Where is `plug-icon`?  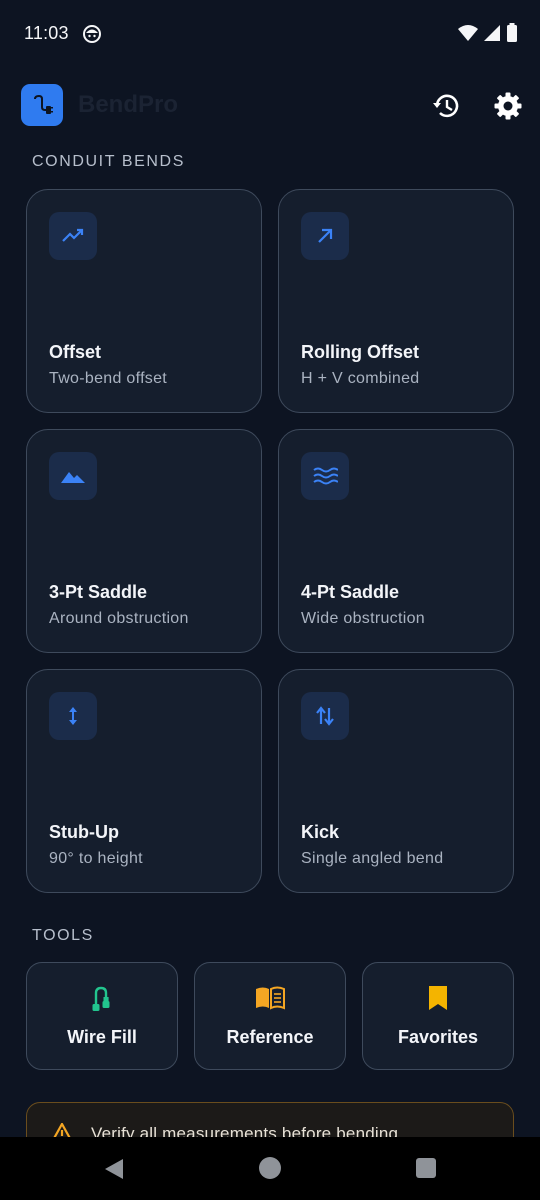
plug-icon is located at coordinates (42, 105).